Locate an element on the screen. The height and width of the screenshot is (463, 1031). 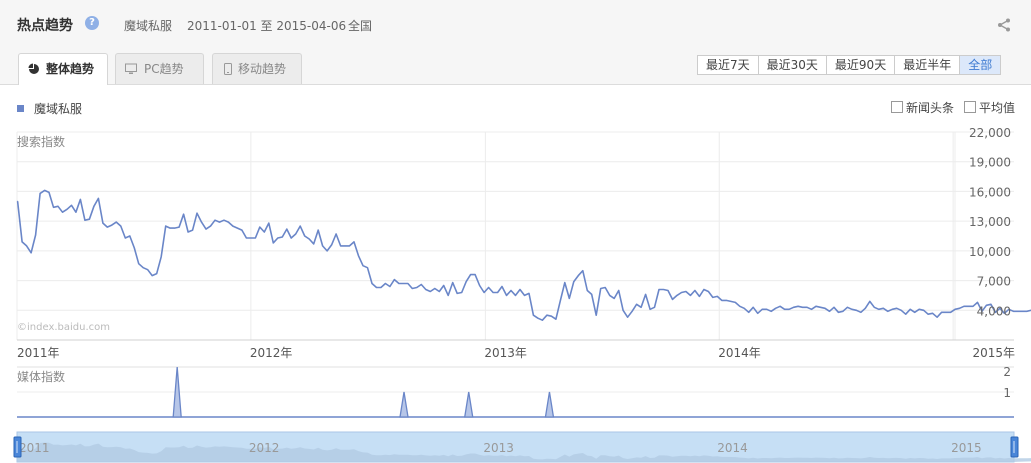
y-tick-label: 16,000 is located at coordinates (990, 192).